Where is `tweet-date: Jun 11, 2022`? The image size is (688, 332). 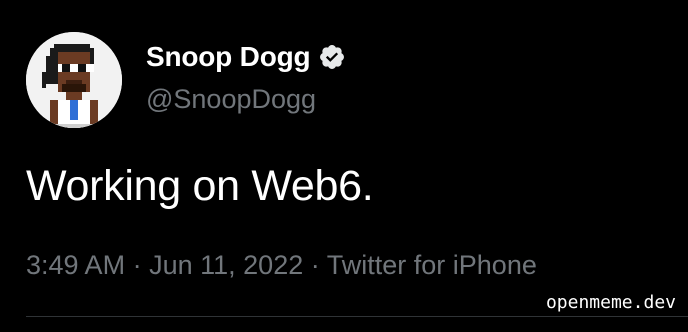
tweet-date: Jun 11, 2022 is located at coordinates (226, 265).